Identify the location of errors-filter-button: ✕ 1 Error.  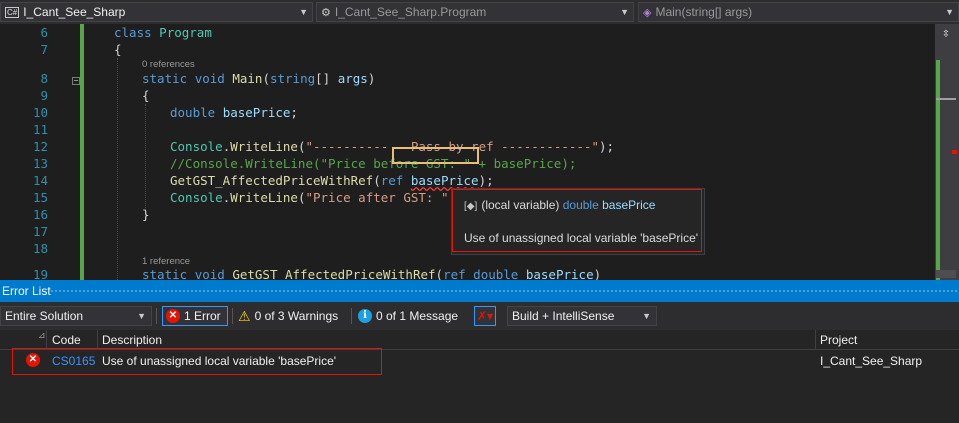
(195, 316).